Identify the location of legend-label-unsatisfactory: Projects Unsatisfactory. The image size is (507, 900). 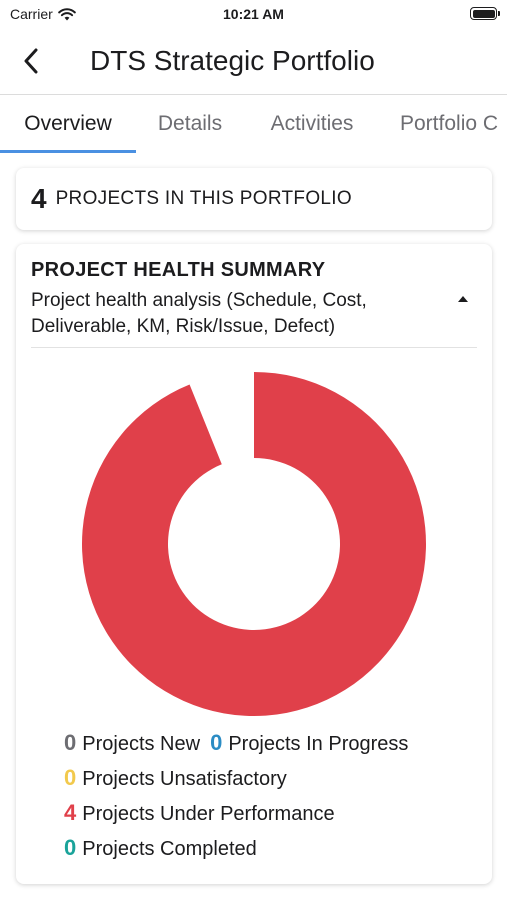
(184, 779).